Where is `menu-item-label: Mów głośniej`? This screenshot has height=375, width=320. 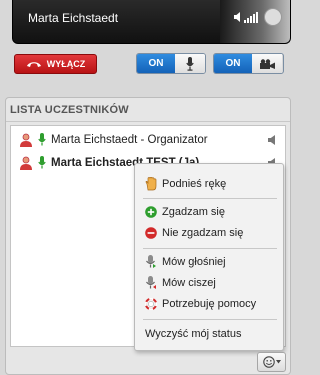
menu-item-label: Mów głośniej is located at coordinates (194, 262).